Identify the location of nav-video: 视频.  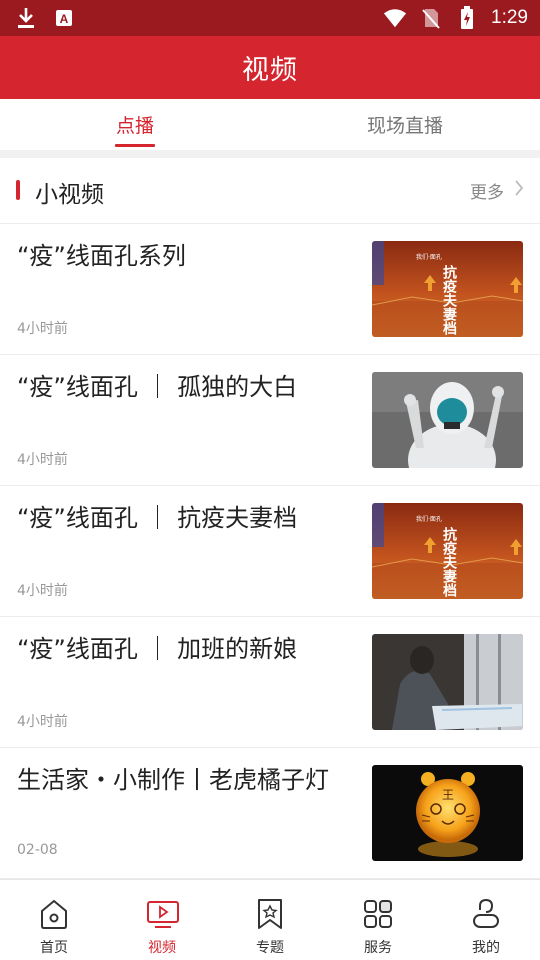
(162, 920).